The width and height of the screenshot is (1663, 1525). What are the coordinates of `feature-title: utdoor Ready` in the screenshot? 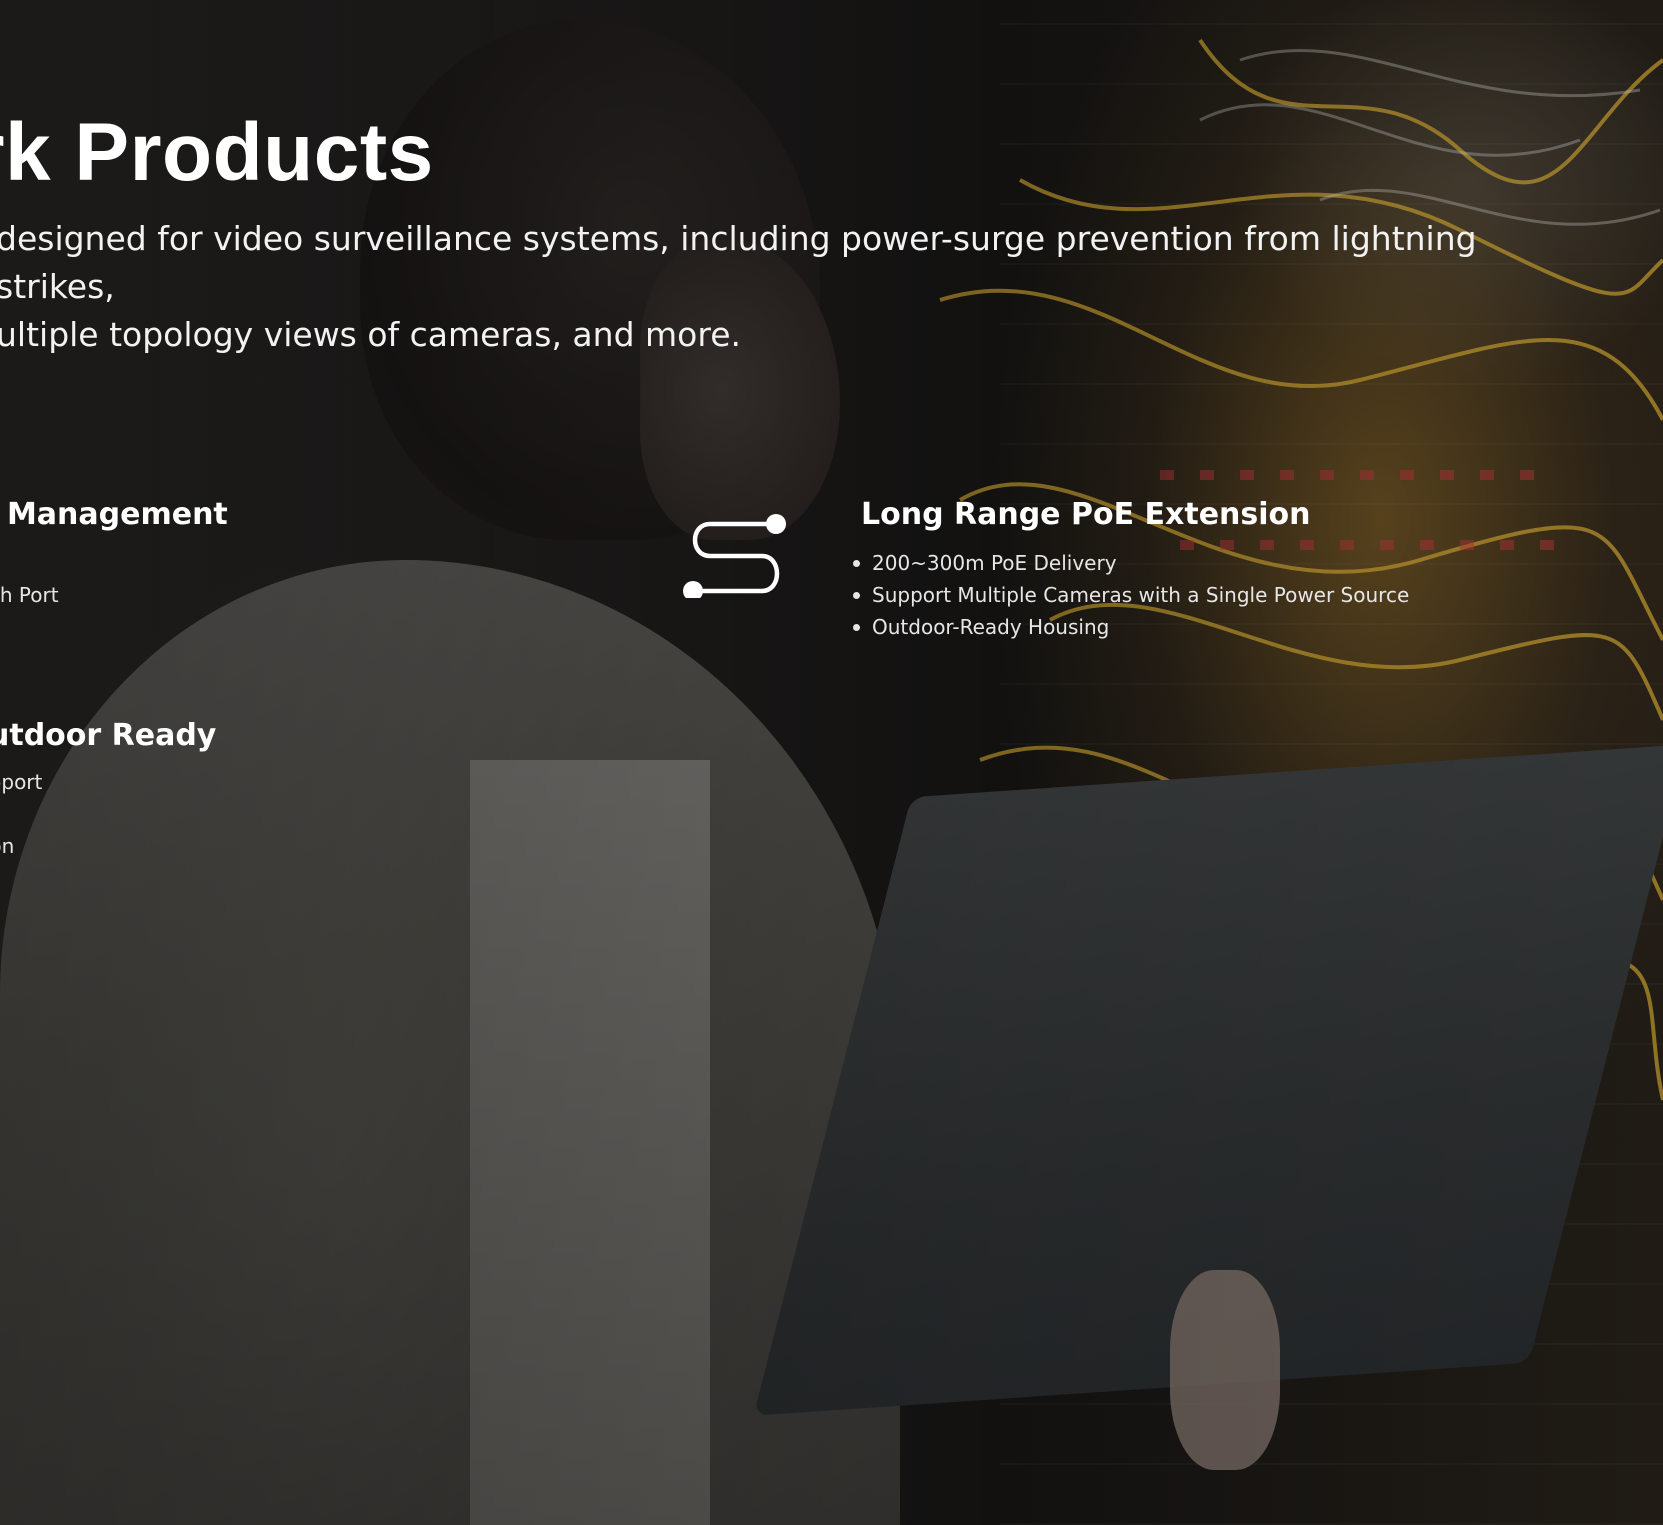 It's located at (108, 735).